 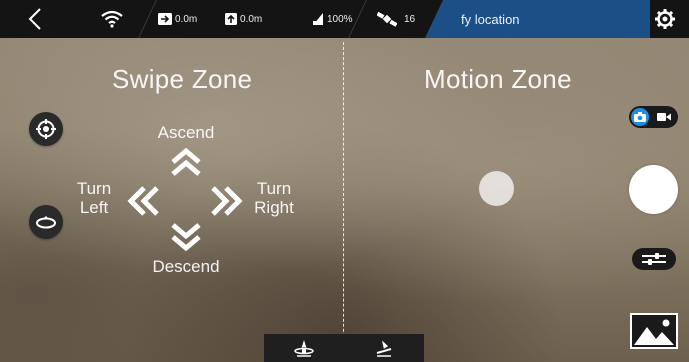 I want to click on crosshair-icon, so click(x=46, y=129).